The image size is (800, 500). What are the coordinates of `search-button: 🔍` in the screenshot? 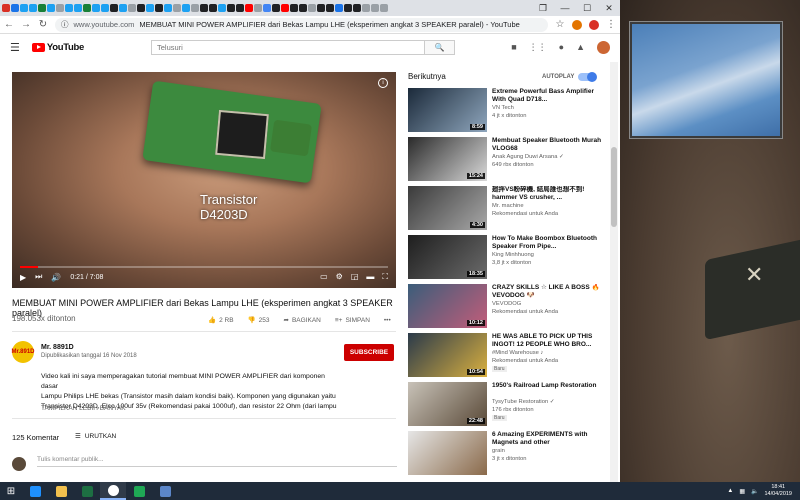 It's located at (440, 47).